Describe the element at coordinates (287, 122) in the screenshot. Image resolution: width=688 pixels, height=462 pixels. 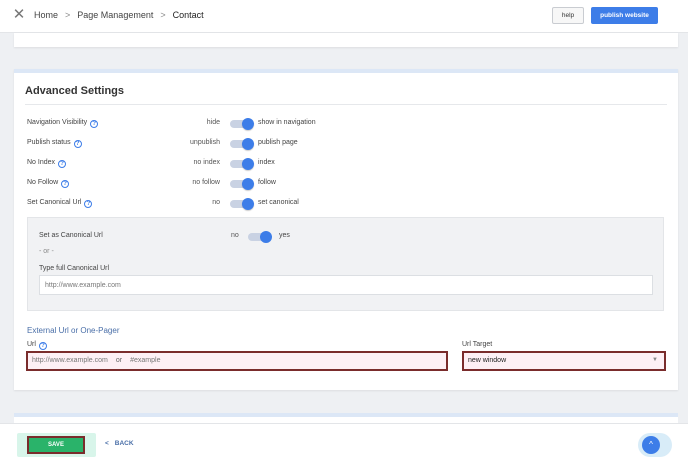
I see `toggle-on-label: show in navigation` at that location.